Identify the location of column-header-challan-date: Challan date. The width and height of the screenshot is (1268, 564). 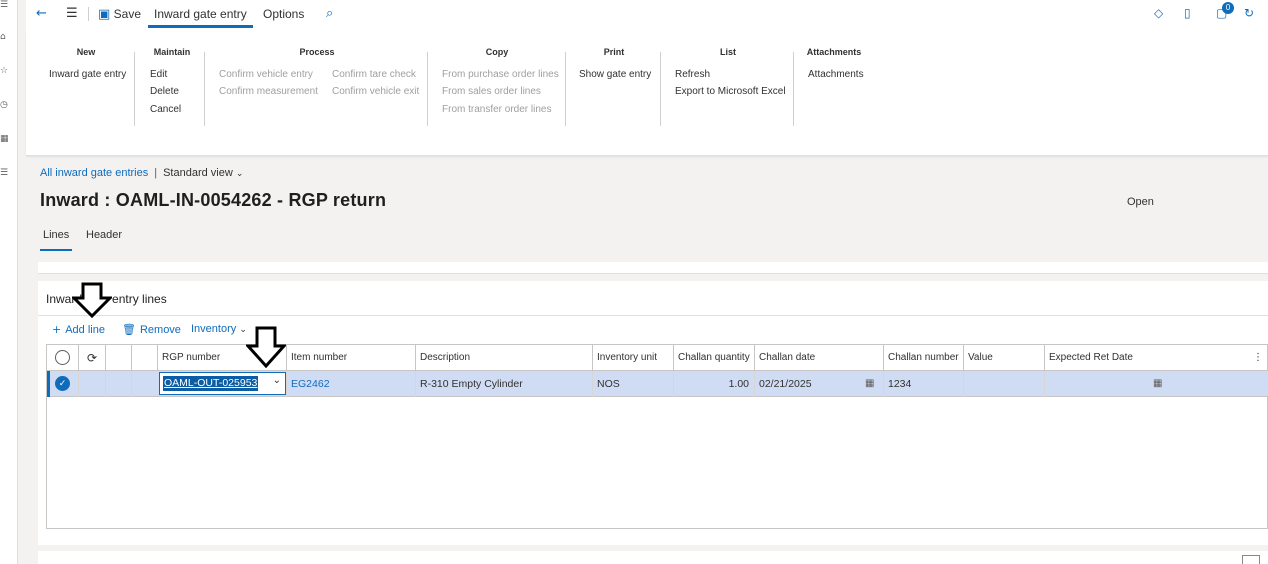
(818, 358).